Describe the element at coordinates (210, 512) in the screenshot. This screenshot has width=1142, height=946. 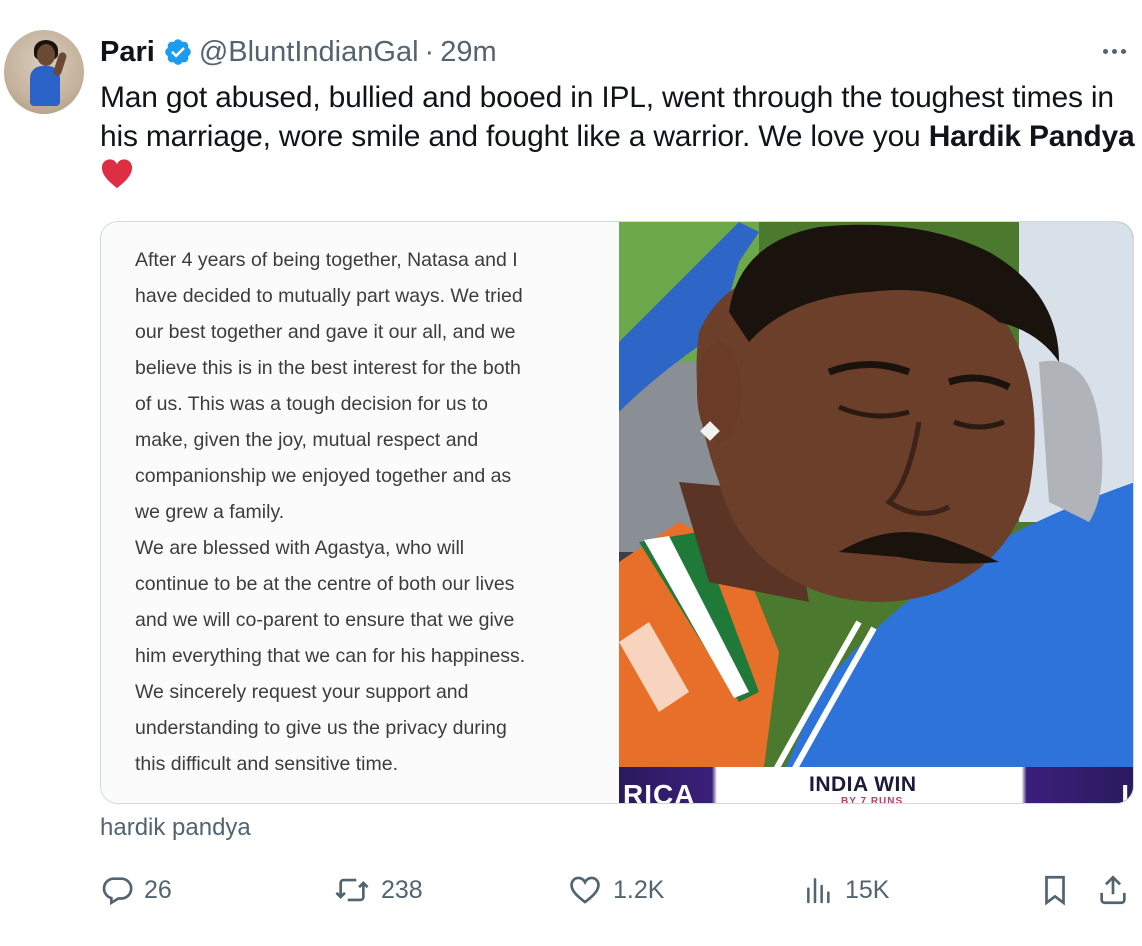
I see `notes-line: we grew a family.` at that location.